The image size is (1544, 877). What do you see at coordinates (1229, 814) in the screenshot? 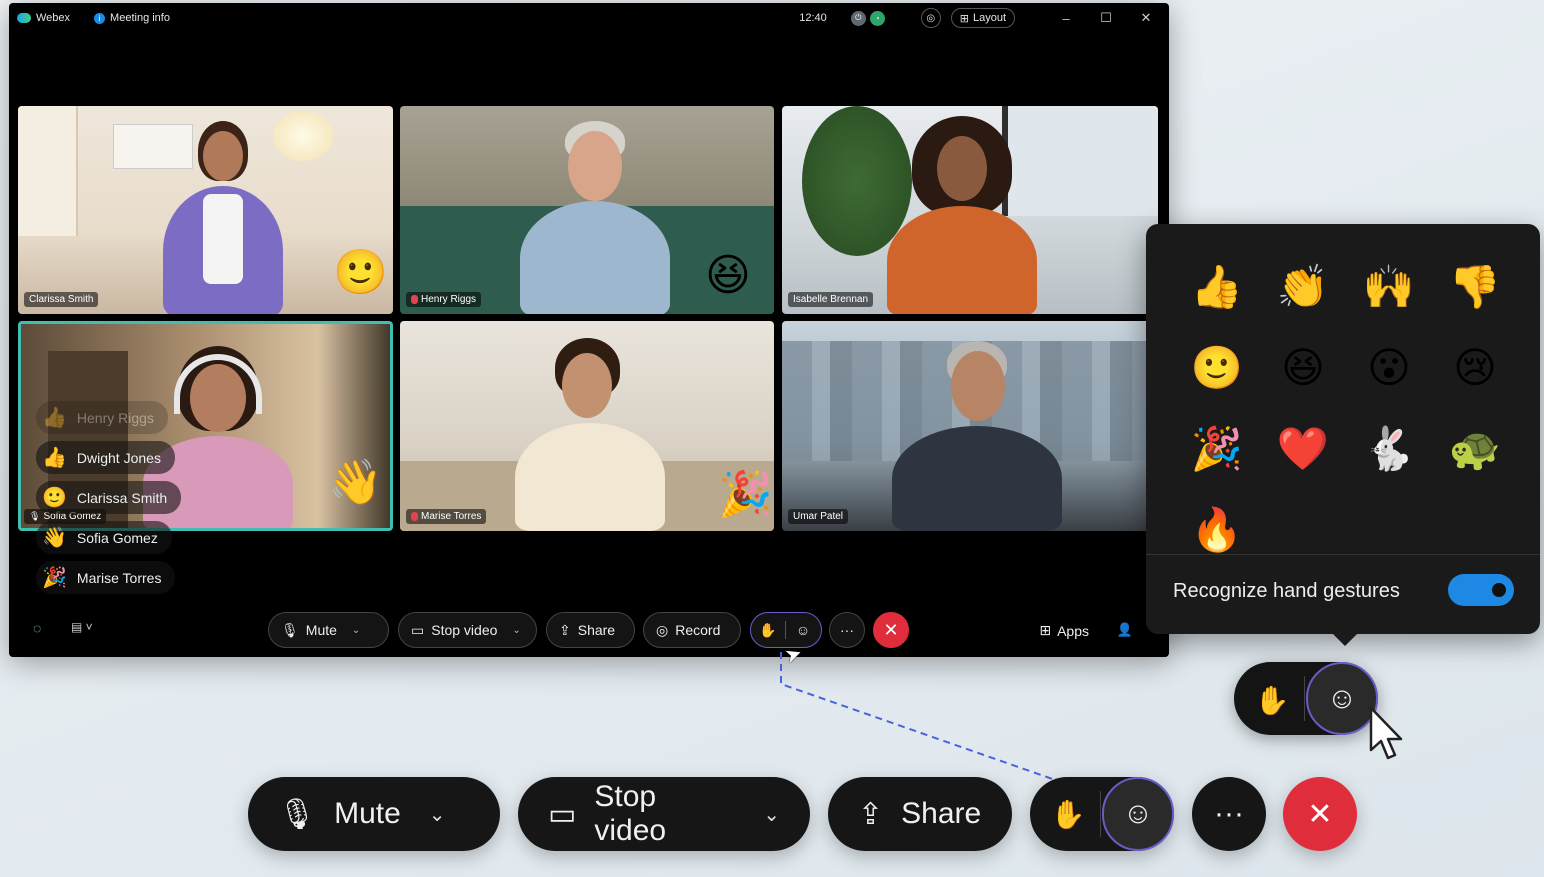
I see `more-options-button-large: ···` at bounding box center [1229, 814].